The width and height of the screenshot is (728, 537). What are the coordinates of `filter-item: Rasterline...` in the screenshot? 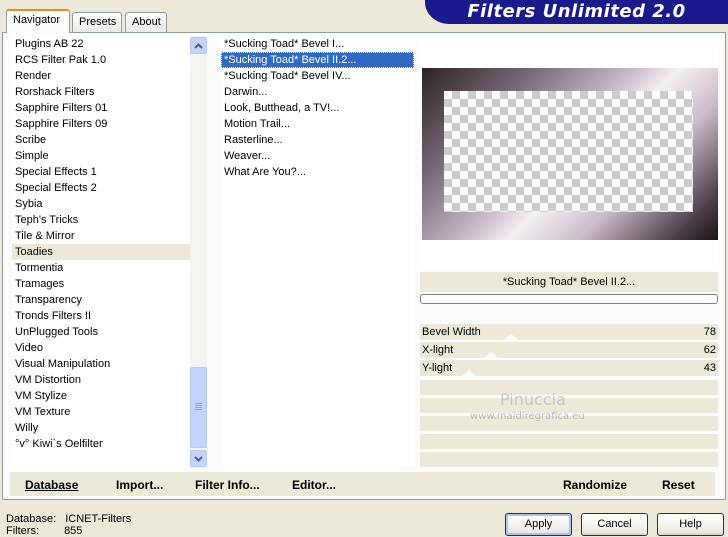 It's located at (317, 140).